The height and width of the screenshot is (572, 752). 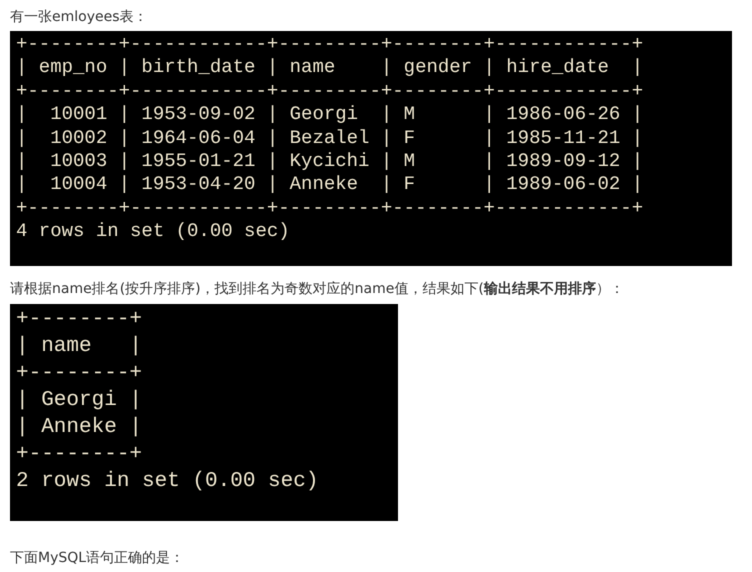 I want to click on terminal-line: | Anneke |, so click(x=79, y=427).